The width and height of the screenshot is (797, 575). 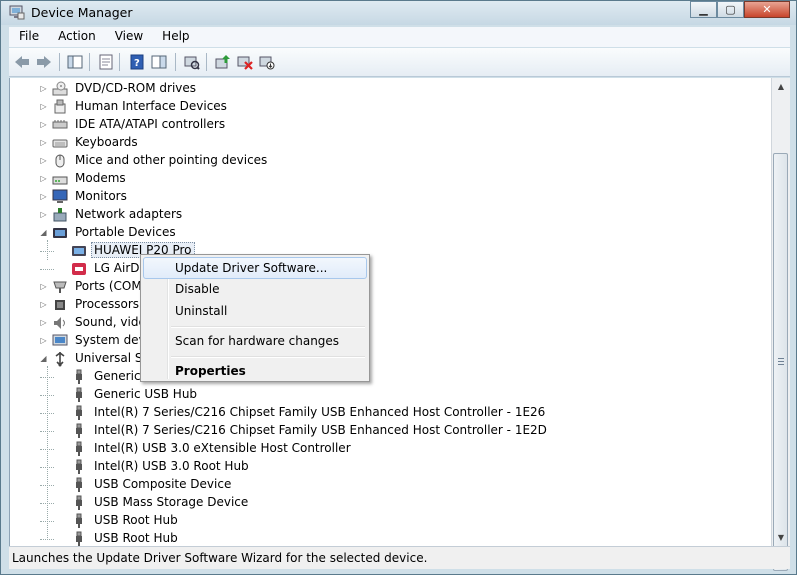 I want to click on tree-category: ▷ DVD/CD-ROM drives, so click(x=380, y=89).